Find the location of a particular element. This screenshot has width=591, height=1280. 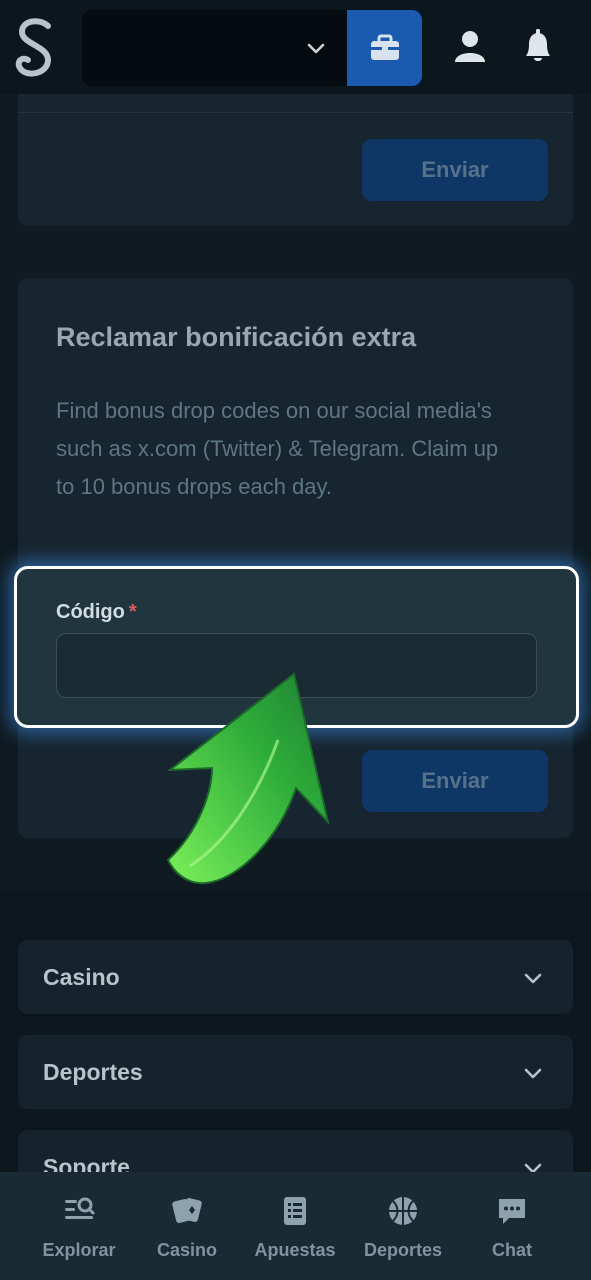

nav-label: Chat is located at coordinates (512, 1250).